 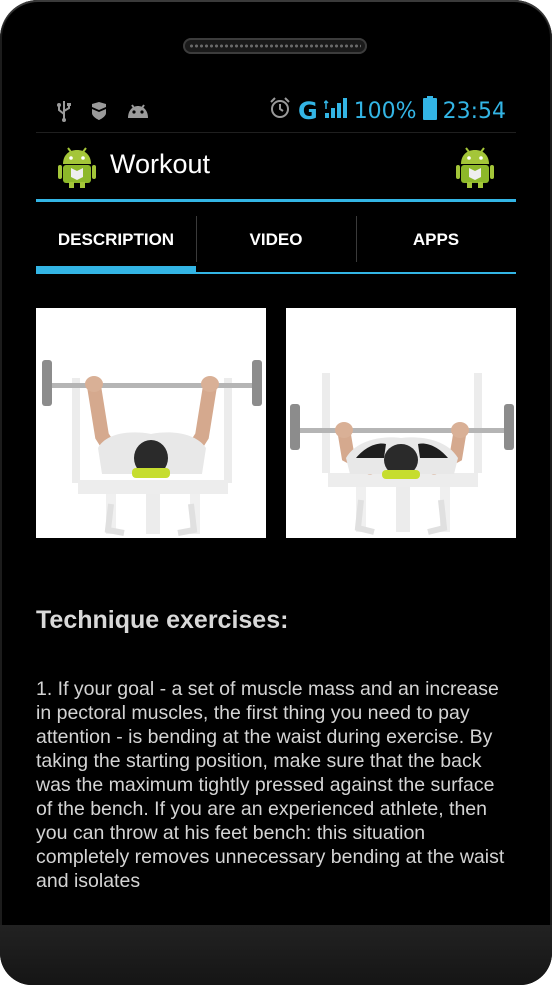 What do you see at coordinates (151, 423) in the screenshot?
I see `exercise-image-start-position` at bounding box center [151, 423].